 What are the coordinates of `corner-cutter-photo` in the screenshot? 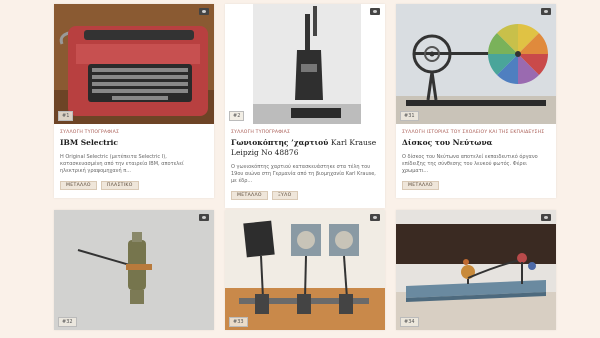 It's located at (305, 64).